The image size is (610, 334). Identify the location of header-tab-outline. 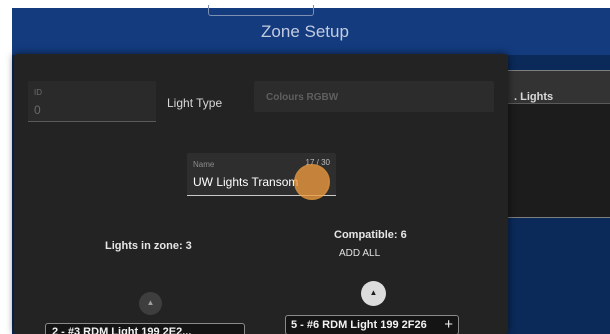
(261, 10).